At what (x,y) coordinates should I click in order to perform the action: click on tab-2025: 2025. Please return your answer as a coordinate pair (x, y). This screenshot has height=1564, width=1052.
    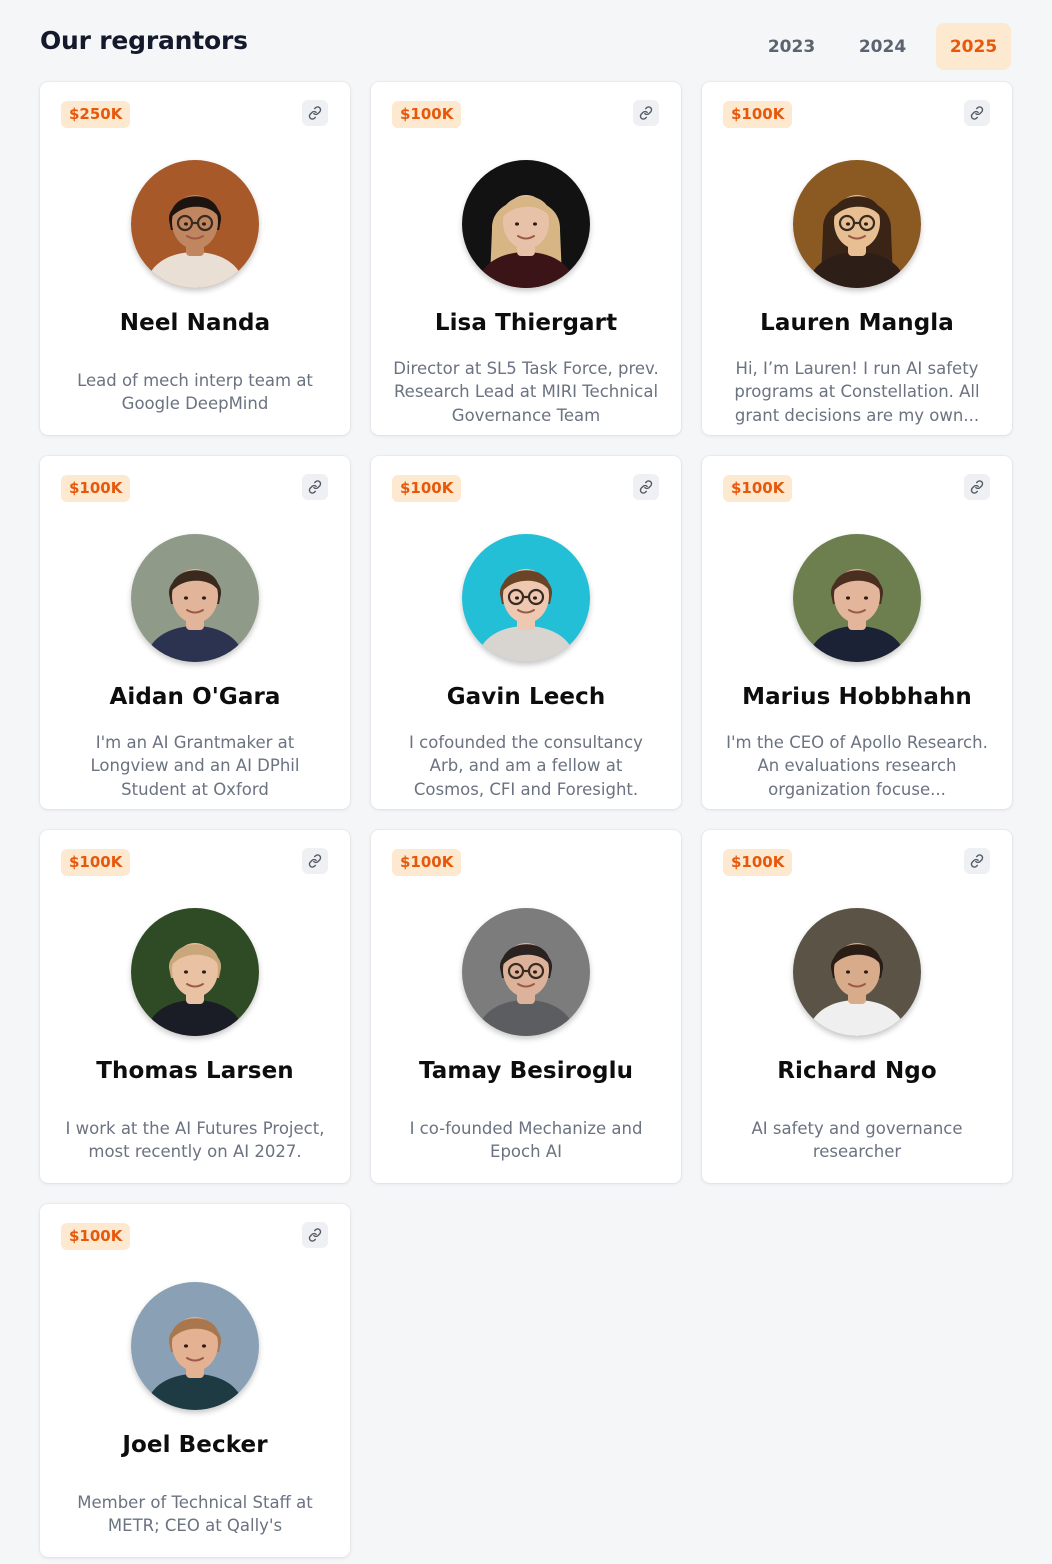
    Looking at the image, I should click on (973, 46).